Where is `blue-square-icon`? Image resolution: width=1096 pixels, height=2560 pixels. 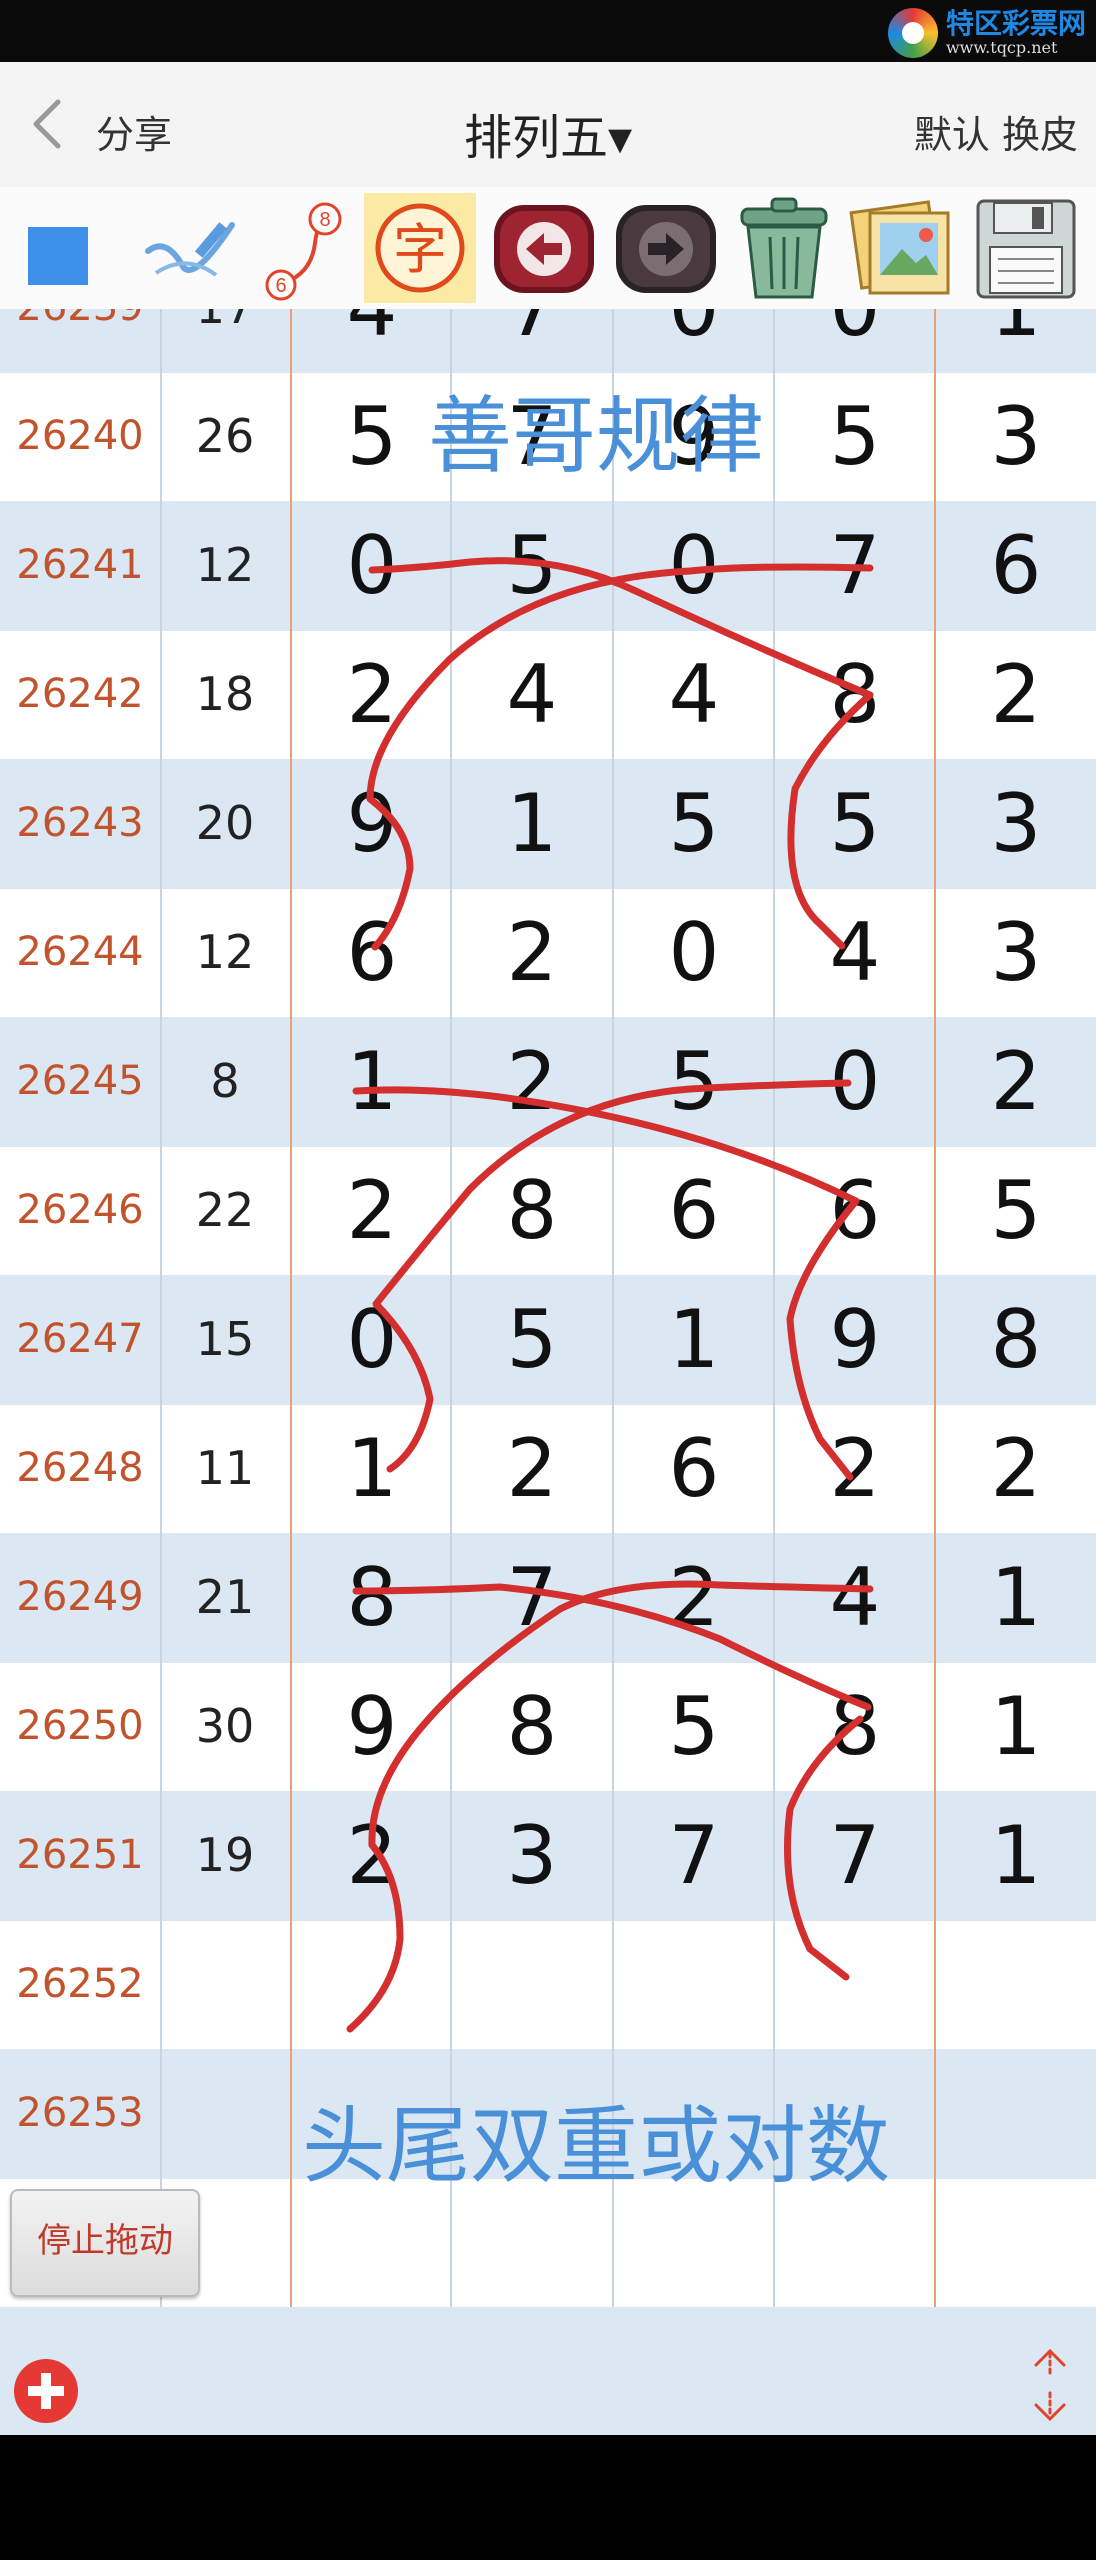
blue-square-icon is located at coordinates (58, 256).